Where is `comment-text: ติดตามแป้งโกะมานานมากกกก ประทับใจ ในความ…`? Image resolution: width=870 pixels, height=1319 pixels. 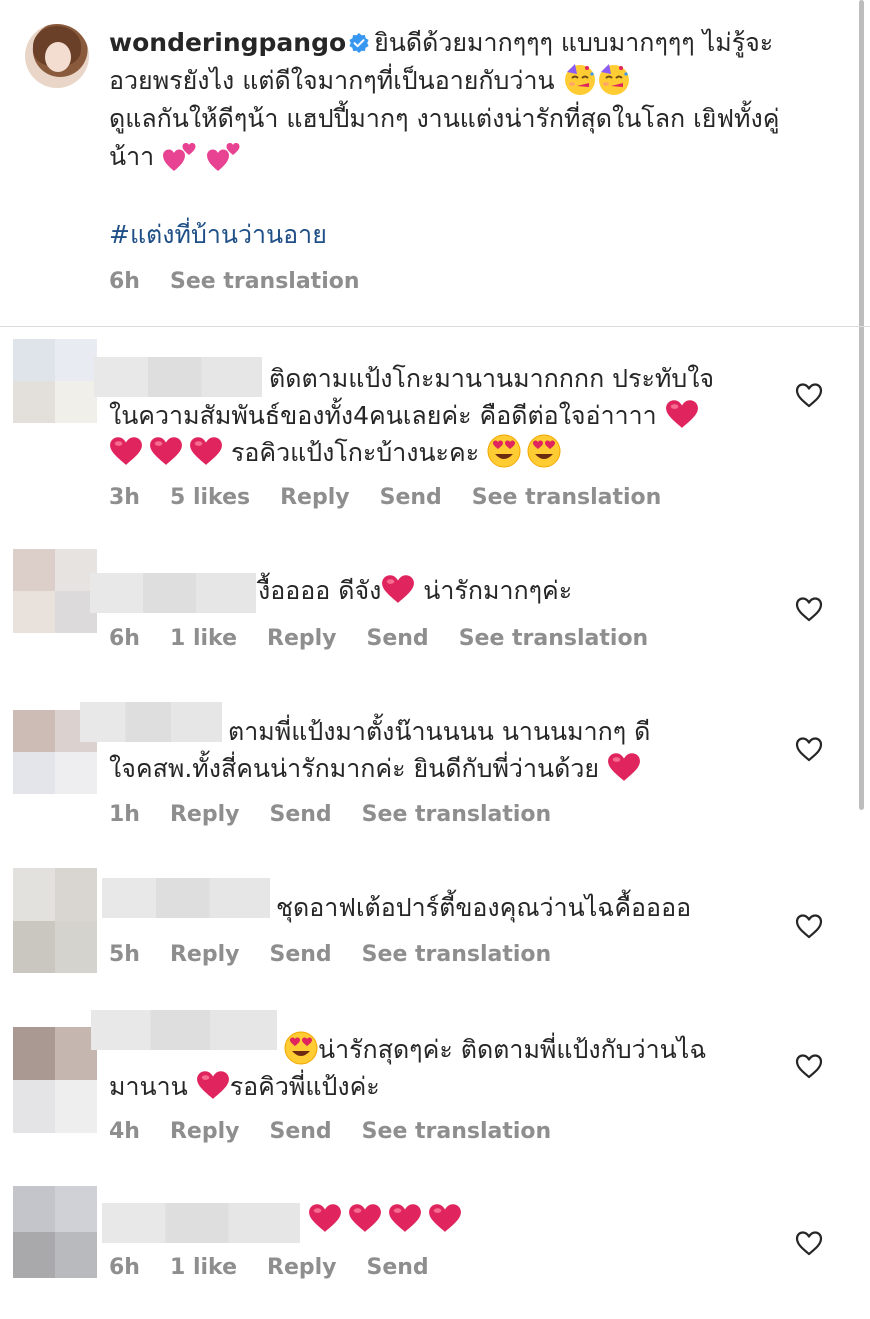 comment-text: ติดตามแป้งโกะมานานมากกกก ประทับใจ ในความ… is located at coordinates (412, 416).